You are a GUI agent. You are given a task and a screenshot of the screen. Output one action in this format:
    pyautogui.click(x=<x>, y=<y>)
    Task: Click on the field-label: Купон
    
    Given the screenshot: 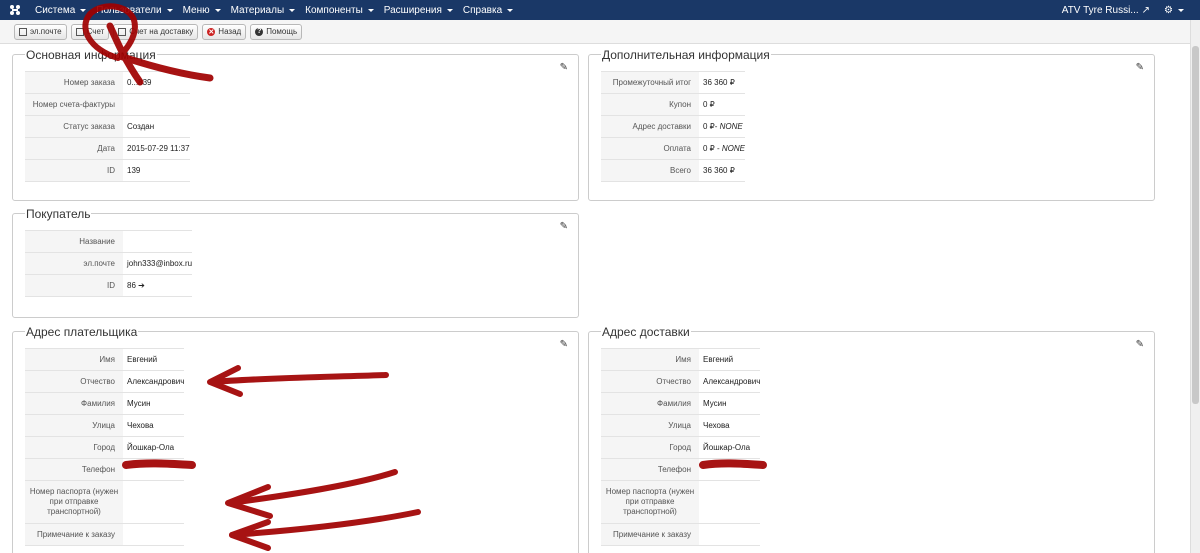 What is the action you would take?
    pyautogui.click(x=650, y=104)
    